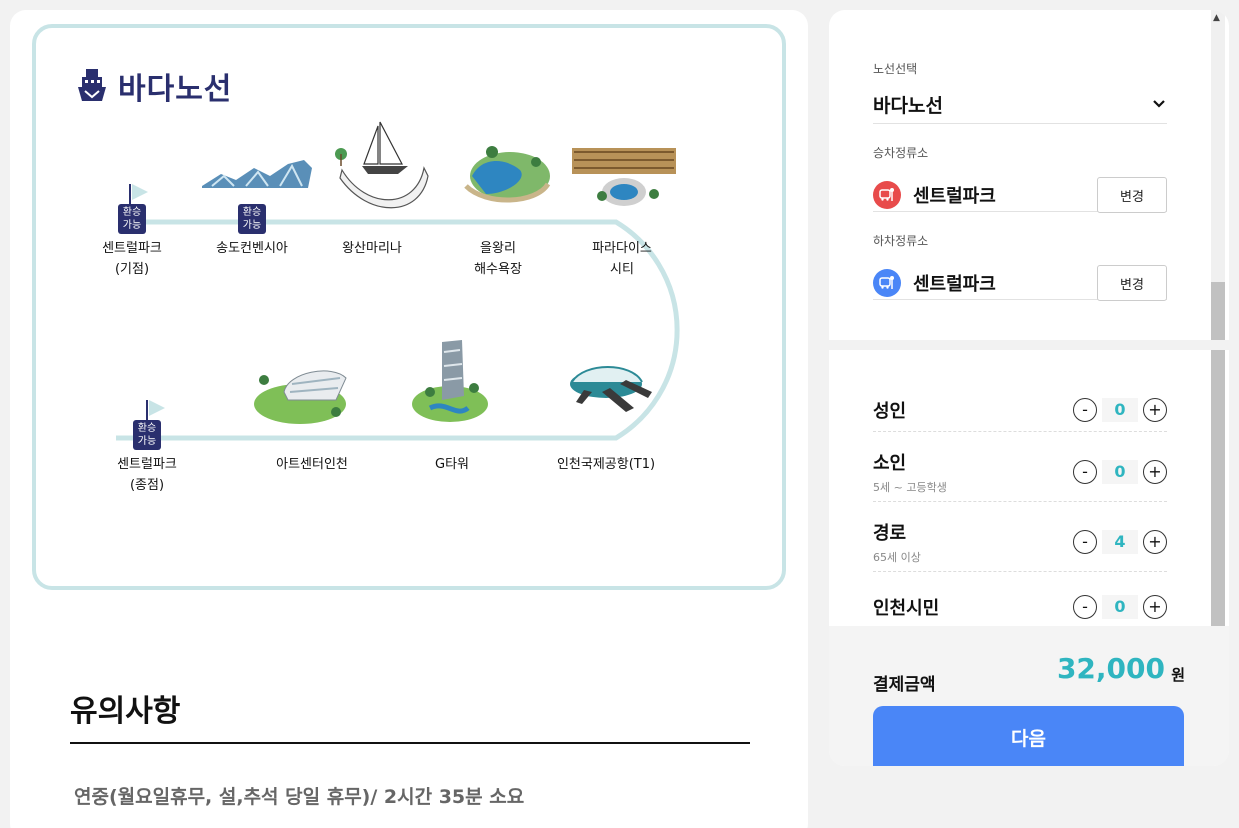 This screenshot has height=828, width=1239. I want to click on quantity-stepper: -4 +, so click(1120, 541).